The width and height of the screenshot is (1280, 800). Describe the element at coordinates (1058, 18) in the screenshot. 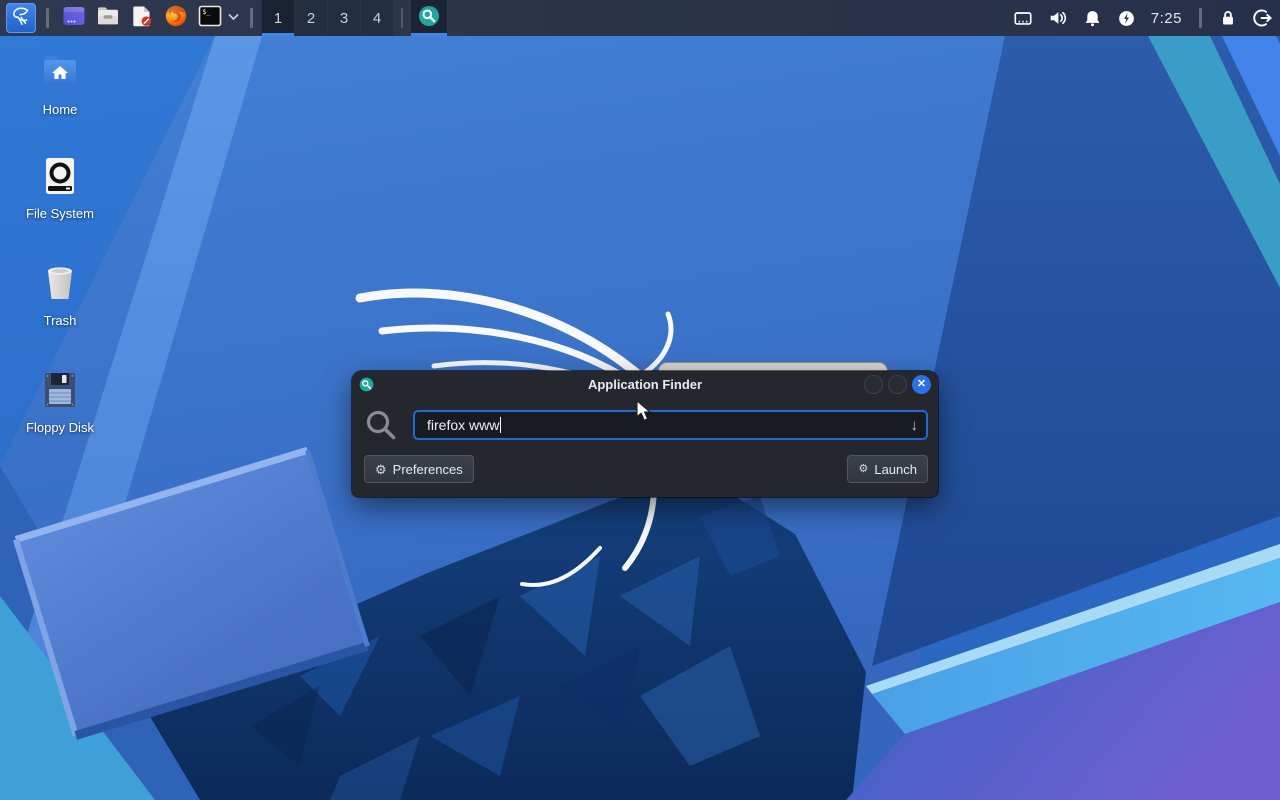

I see `volume-icon` at that location.